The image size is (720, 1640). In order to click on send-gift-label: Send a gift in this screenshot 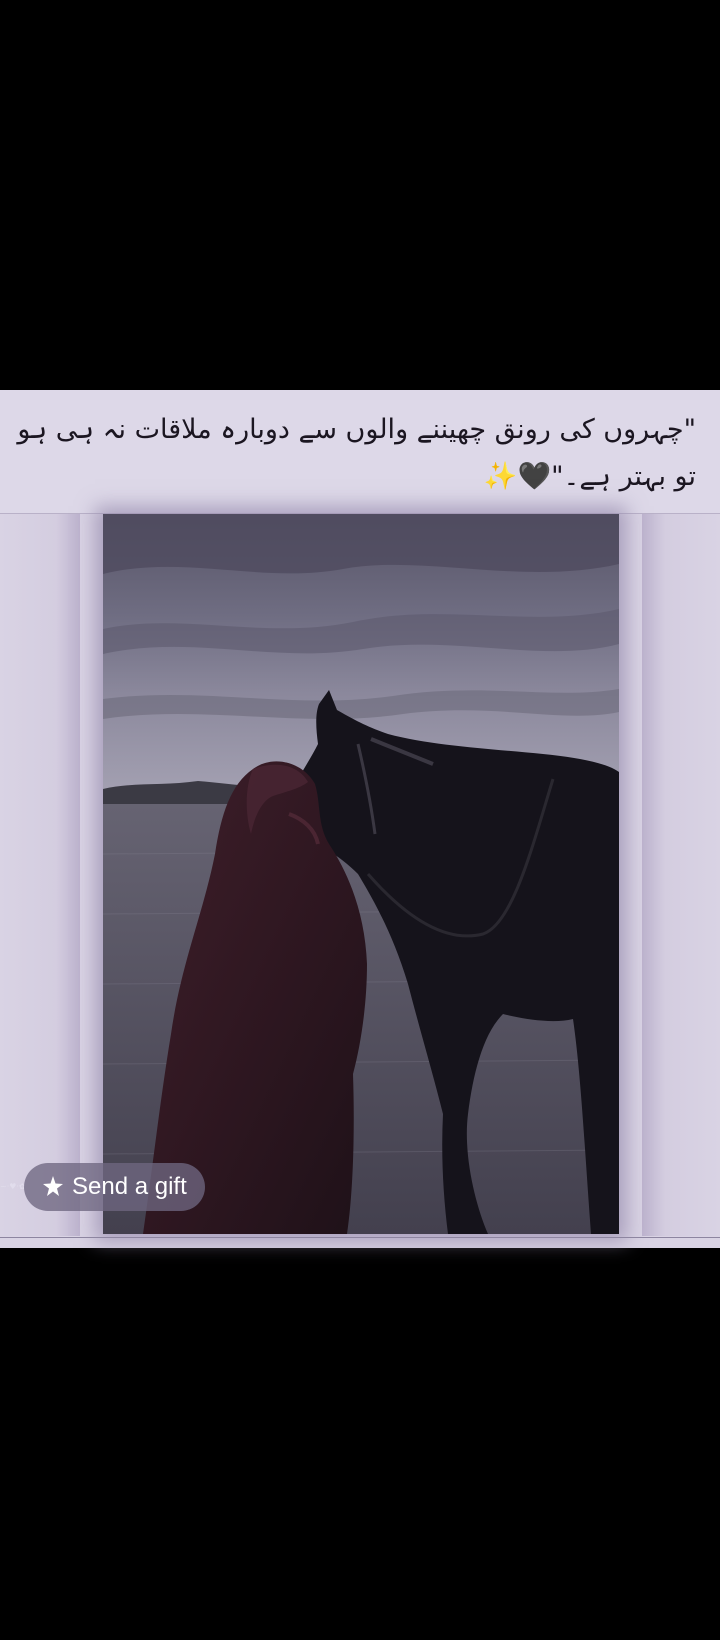, I will do `click(129, 1186)`.